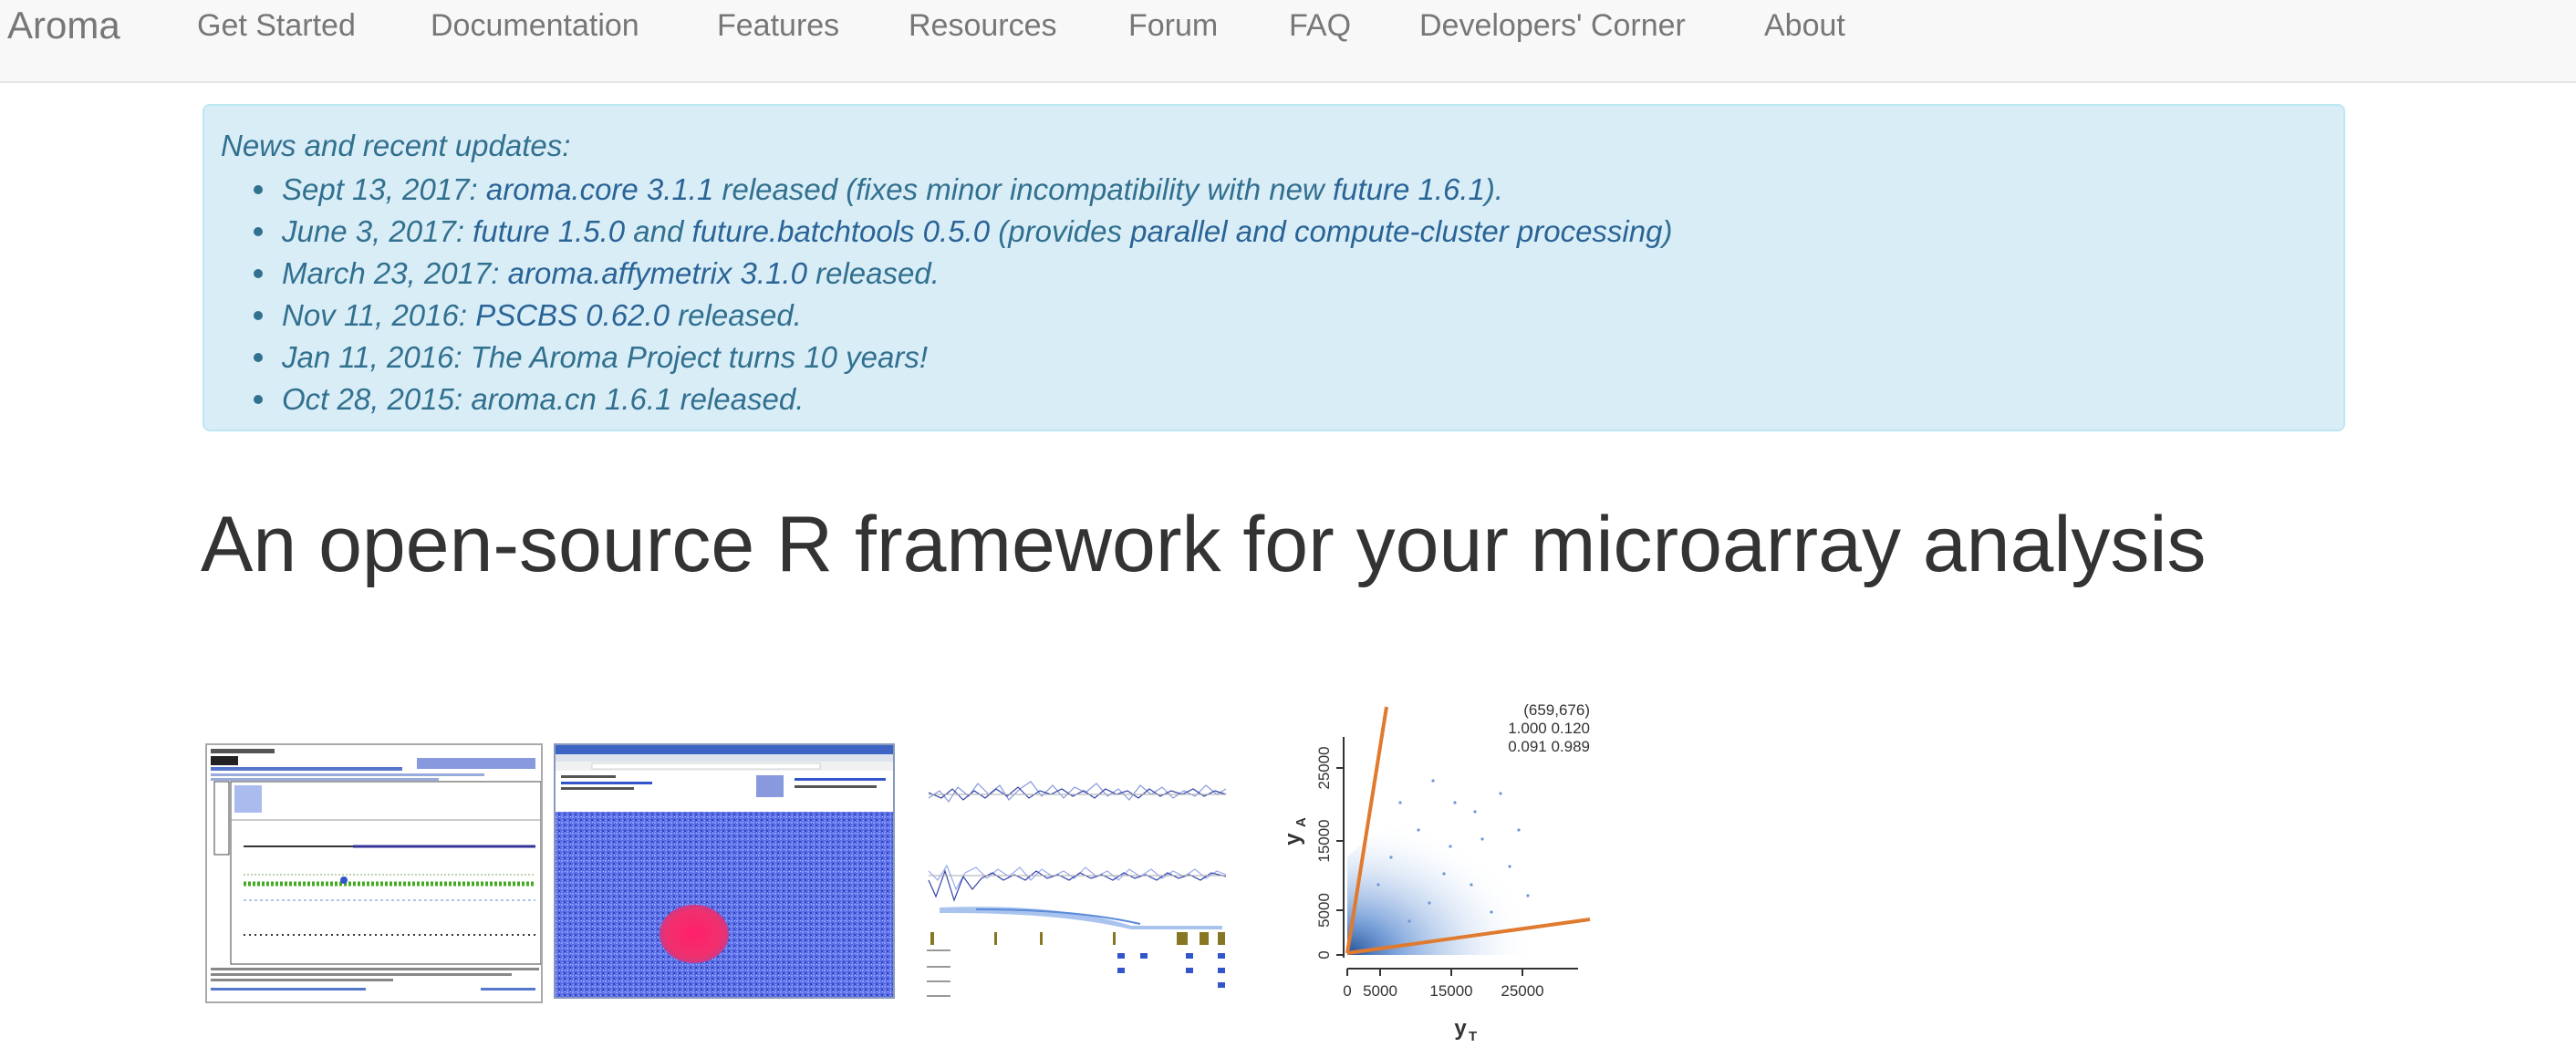 The image size is (2576, 1058). I want to click on news-date: Oct 28, 2015:, so click(372, 399).